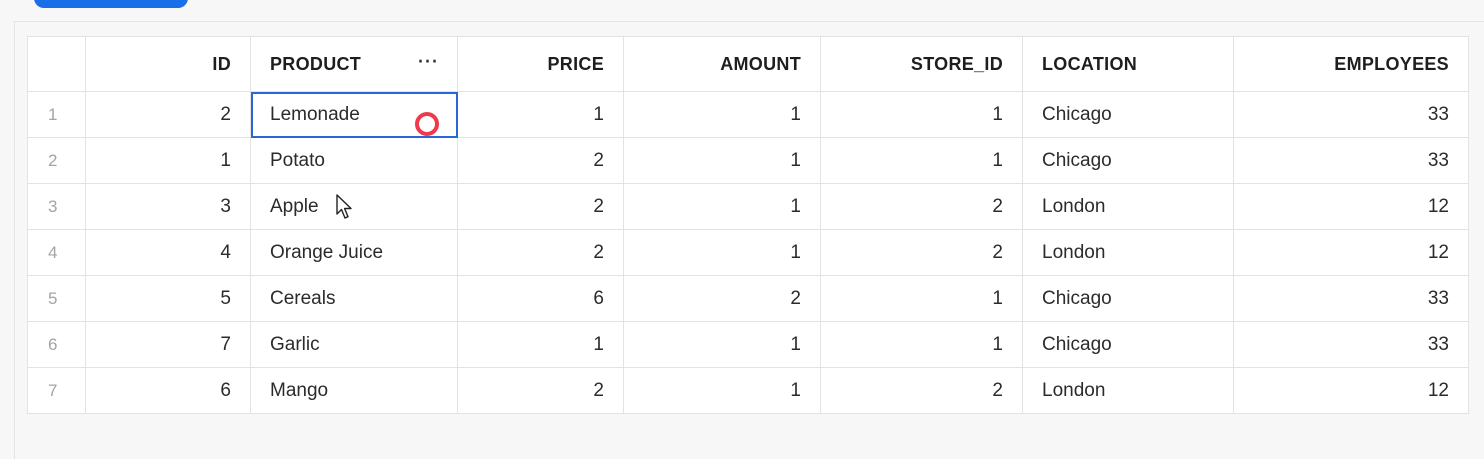 The height and width of the screenshot is (459, 1484). Describe the element at coordinates (56, 64) in the screenshot. I see `column-header-rownum` at that location.